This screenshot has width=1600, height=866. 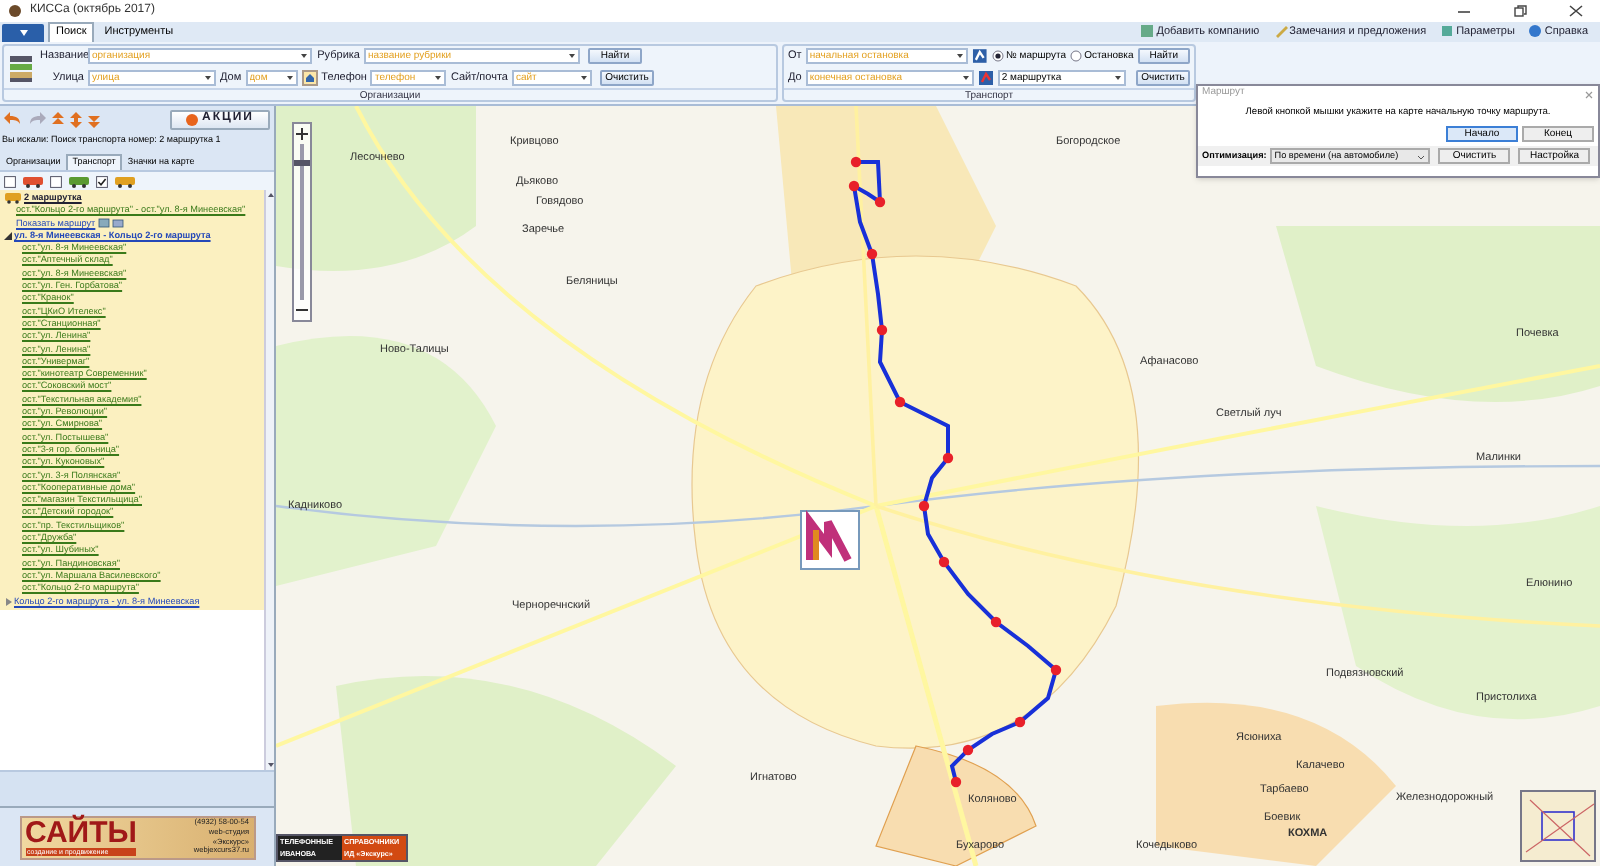 I want to click on circle-icon, so click(x=191, y=119).